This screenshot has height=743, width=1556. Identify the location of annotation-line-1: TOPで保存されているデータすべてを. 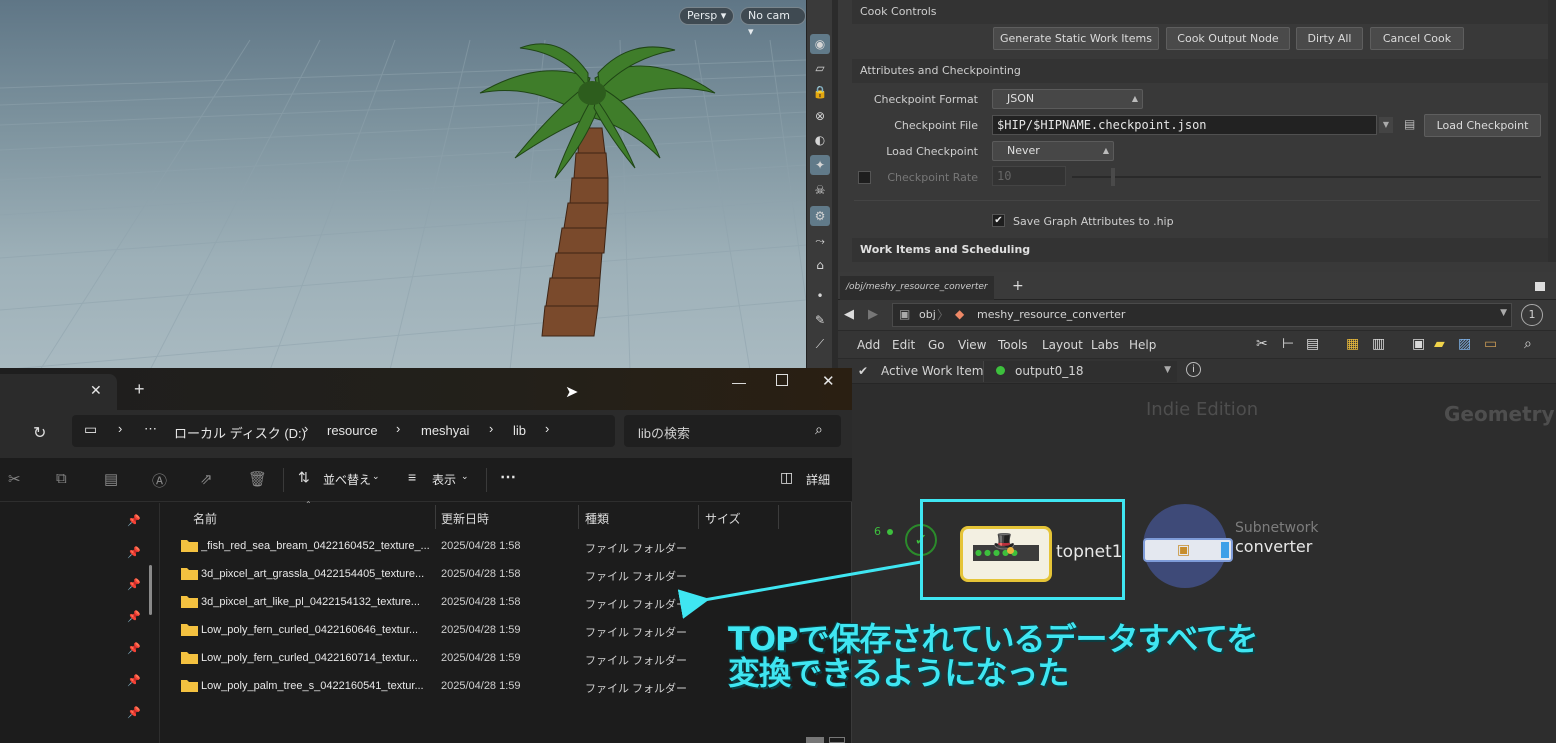
(993, 639).